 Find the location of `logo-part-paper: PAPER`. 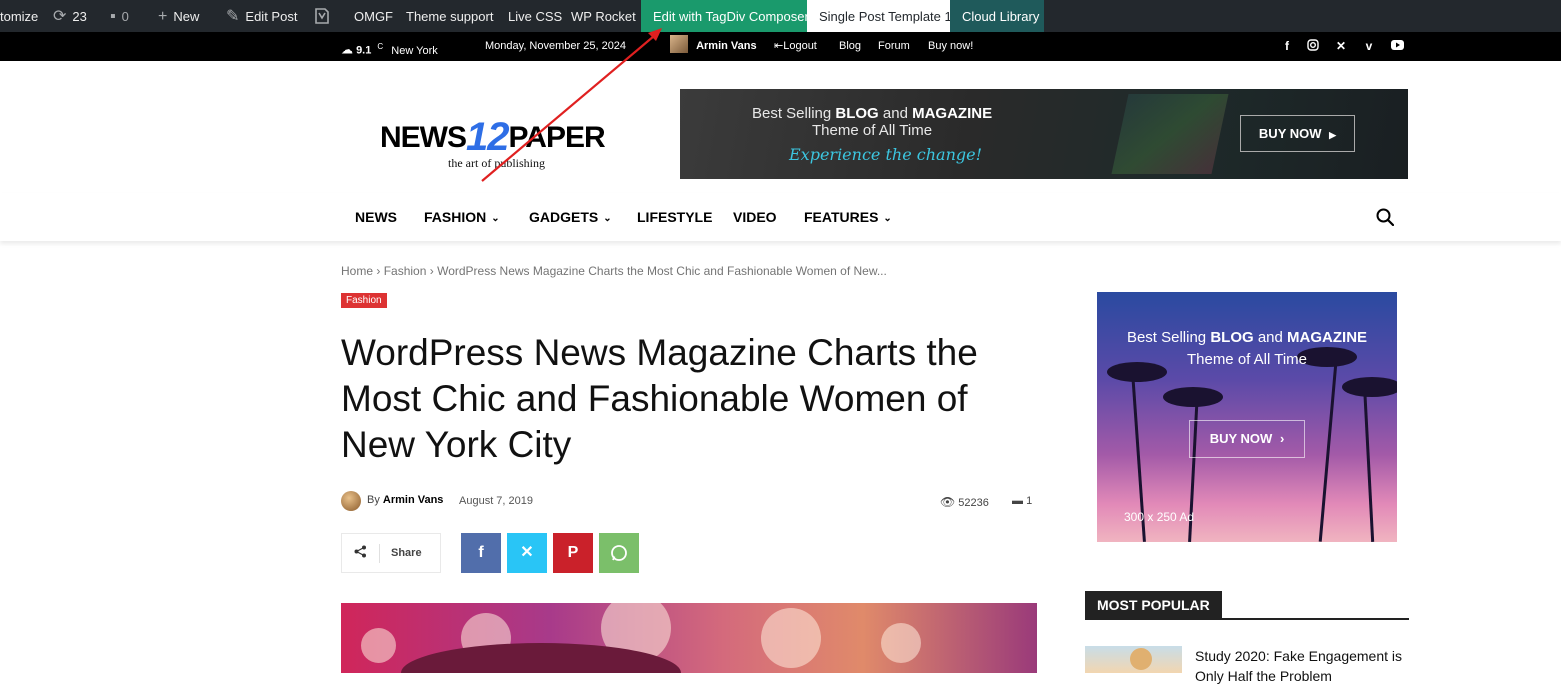

logo-part-paper: PAPER is located at coordinates (557, 137).